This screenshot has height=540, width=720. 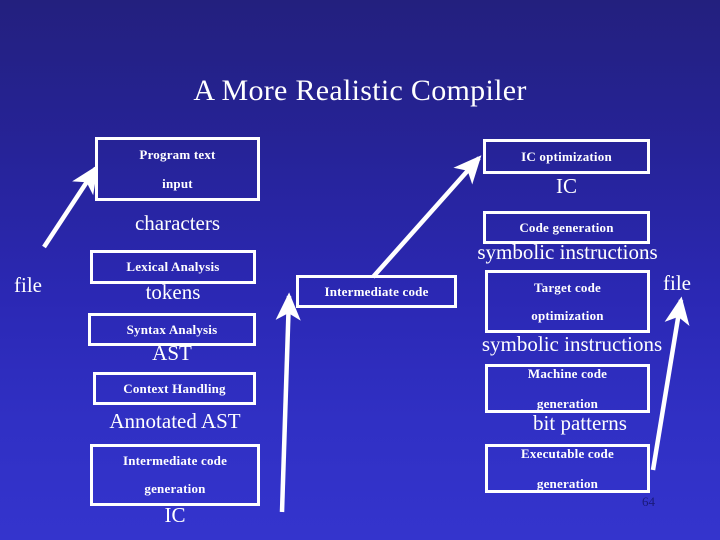 What do you see at coordinates (567, 252) in the screenshot?
I see `flow-label-symbolic-instructions-1: symbolic instructions` at bounding box center [567, 252].